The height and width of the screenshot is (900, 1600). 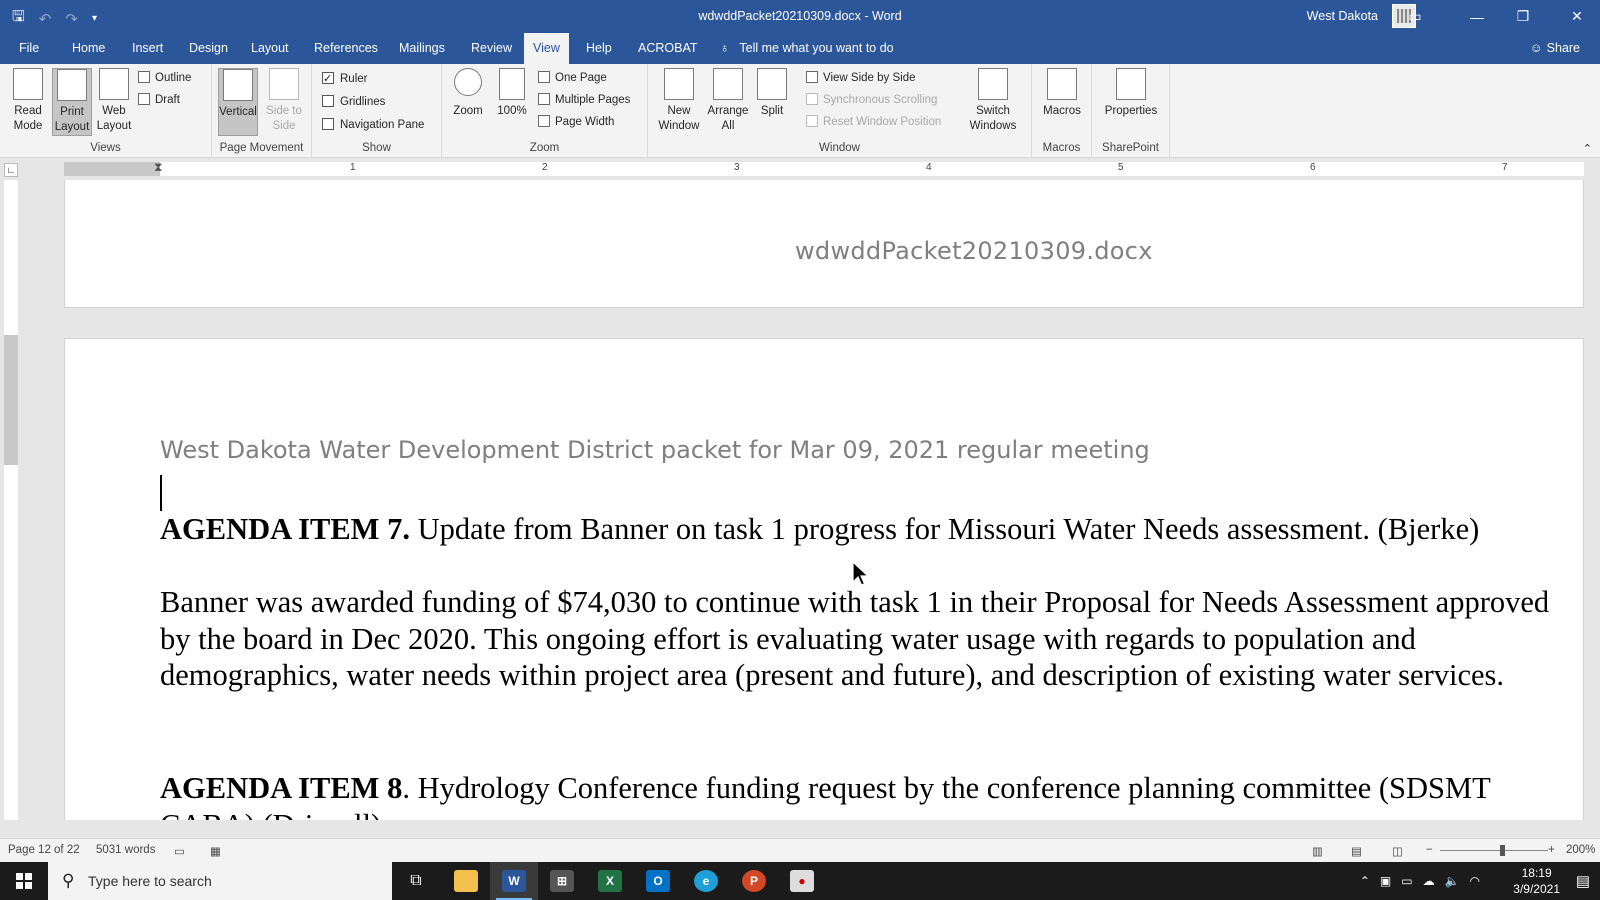 What do you see at coordinates (610, 881) in the screenshot?
I see `excel-button: X` at bounding box center [610, 881].